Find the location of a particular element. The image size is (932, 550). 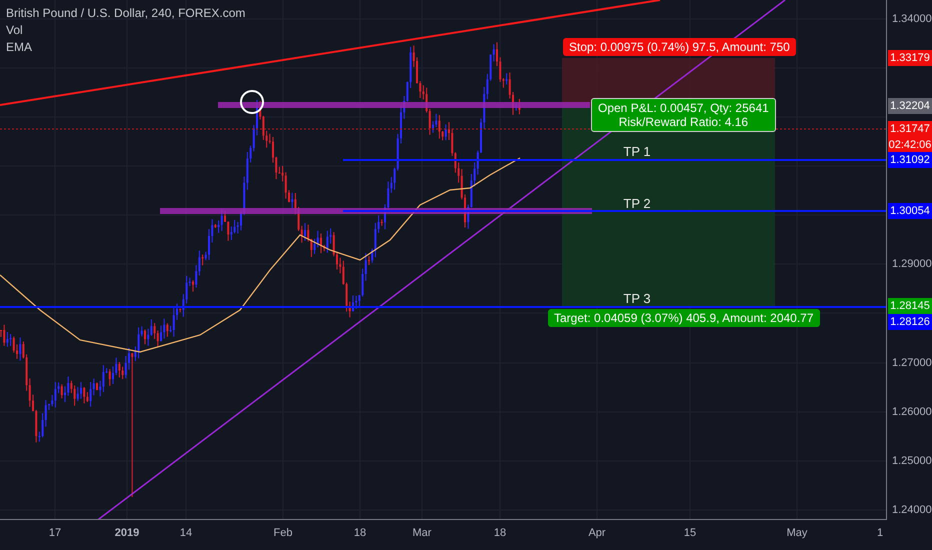

price-tick-label: 1.24000 is located at coordinates (912, 510).